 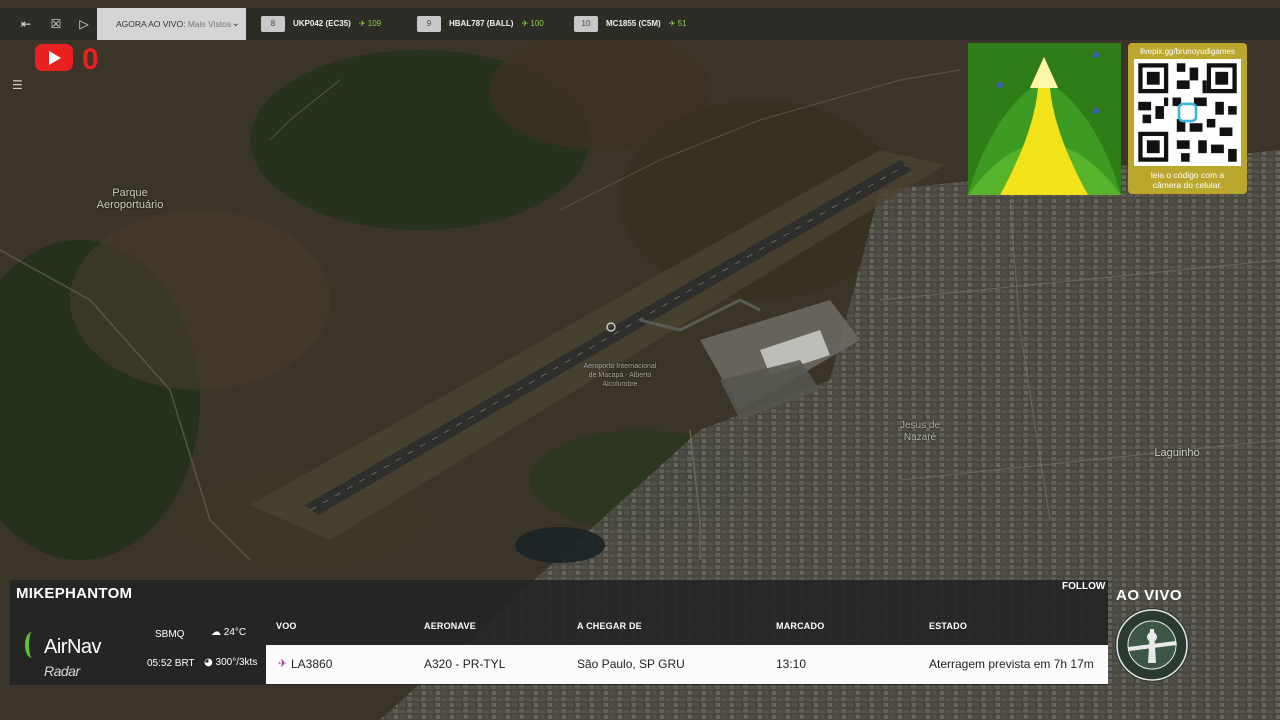 I want to click on airport-code: SBMQ, so click(x=170, y=634).